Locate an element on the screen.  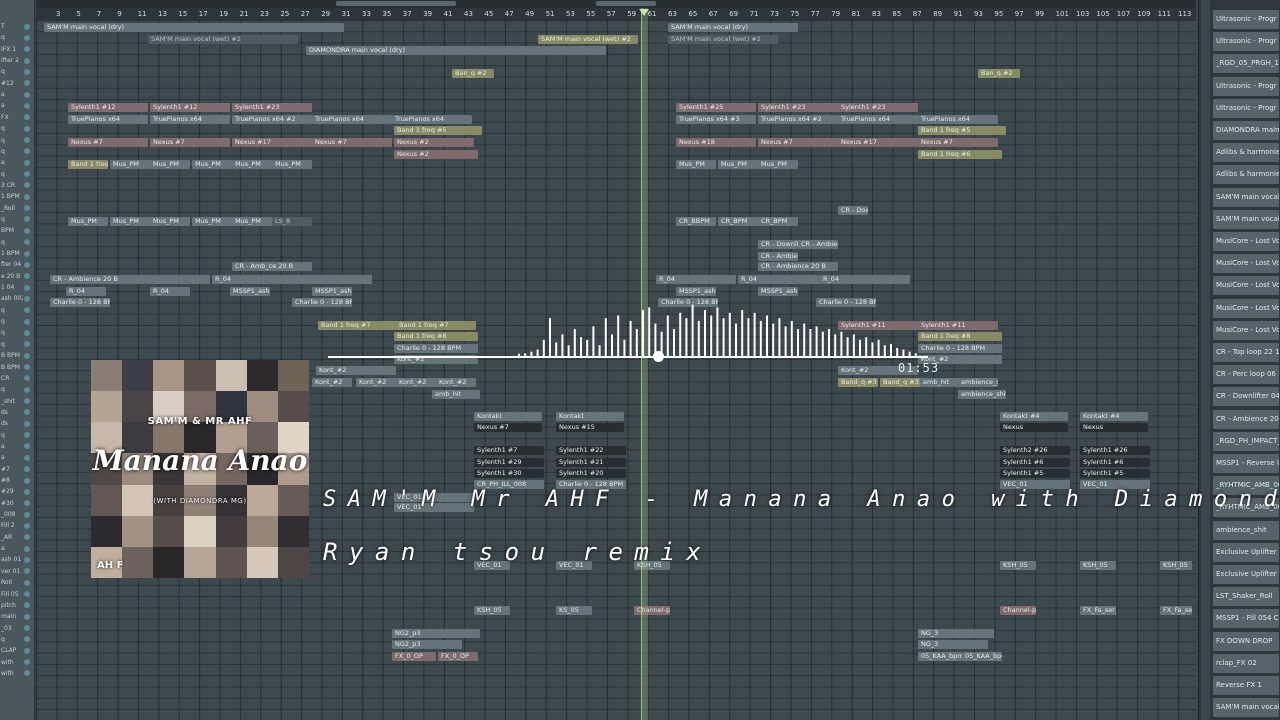
pattern-clip: KSH_05 is located at coordinates (1018, 565).